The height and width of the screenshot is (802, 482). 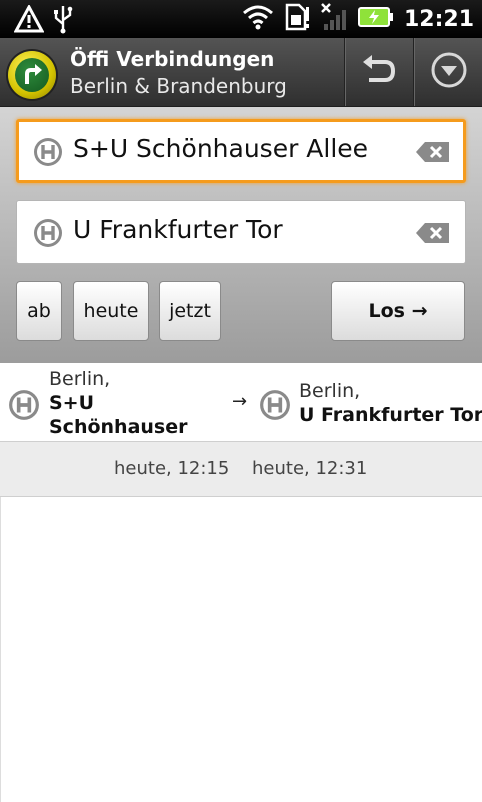 What do you see at coordinates (375, 19) in the screenshot?
I see `battery-charging-icon` at bounding box center [375, 19].